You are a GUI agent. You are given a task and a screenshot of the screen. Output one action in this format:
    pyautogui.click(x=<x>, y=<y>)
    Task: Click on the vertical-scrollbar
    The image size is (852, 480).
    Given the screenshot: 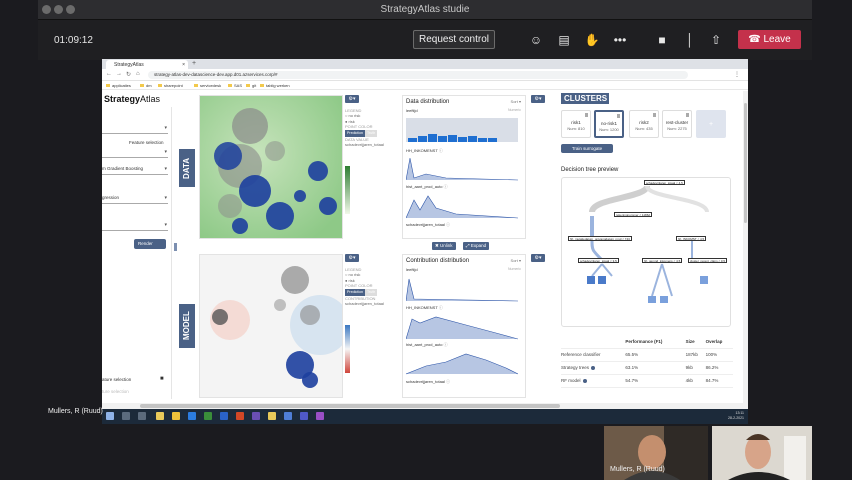 What is the action you would take?
    pyautogui.click(x=745, y=247)
    